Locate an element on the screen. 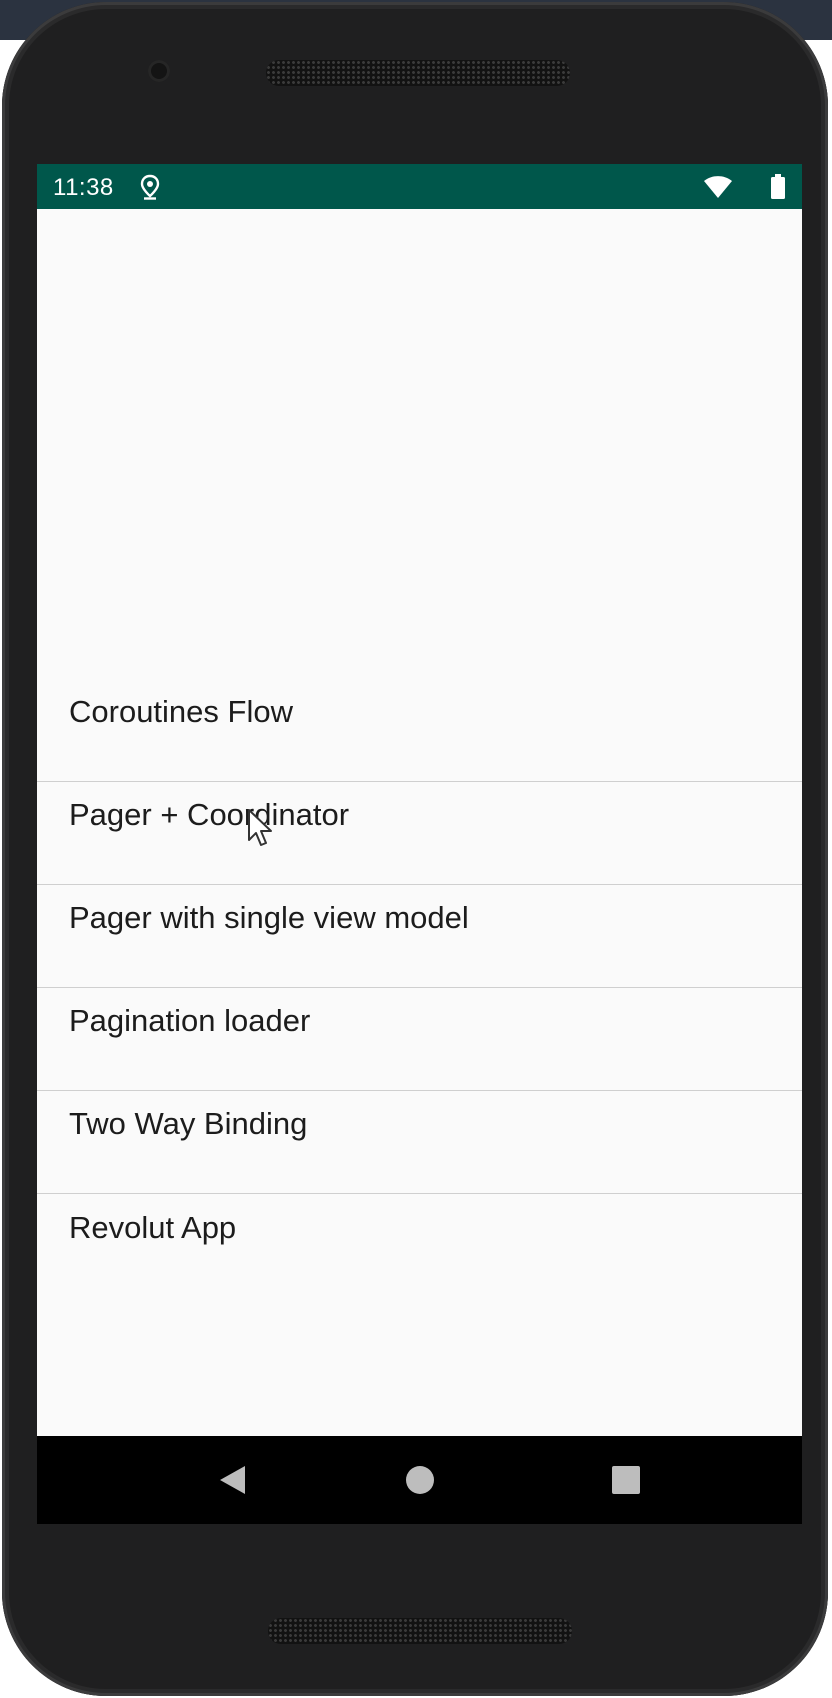  nav-back-button is located at coordinates (232, 1480).